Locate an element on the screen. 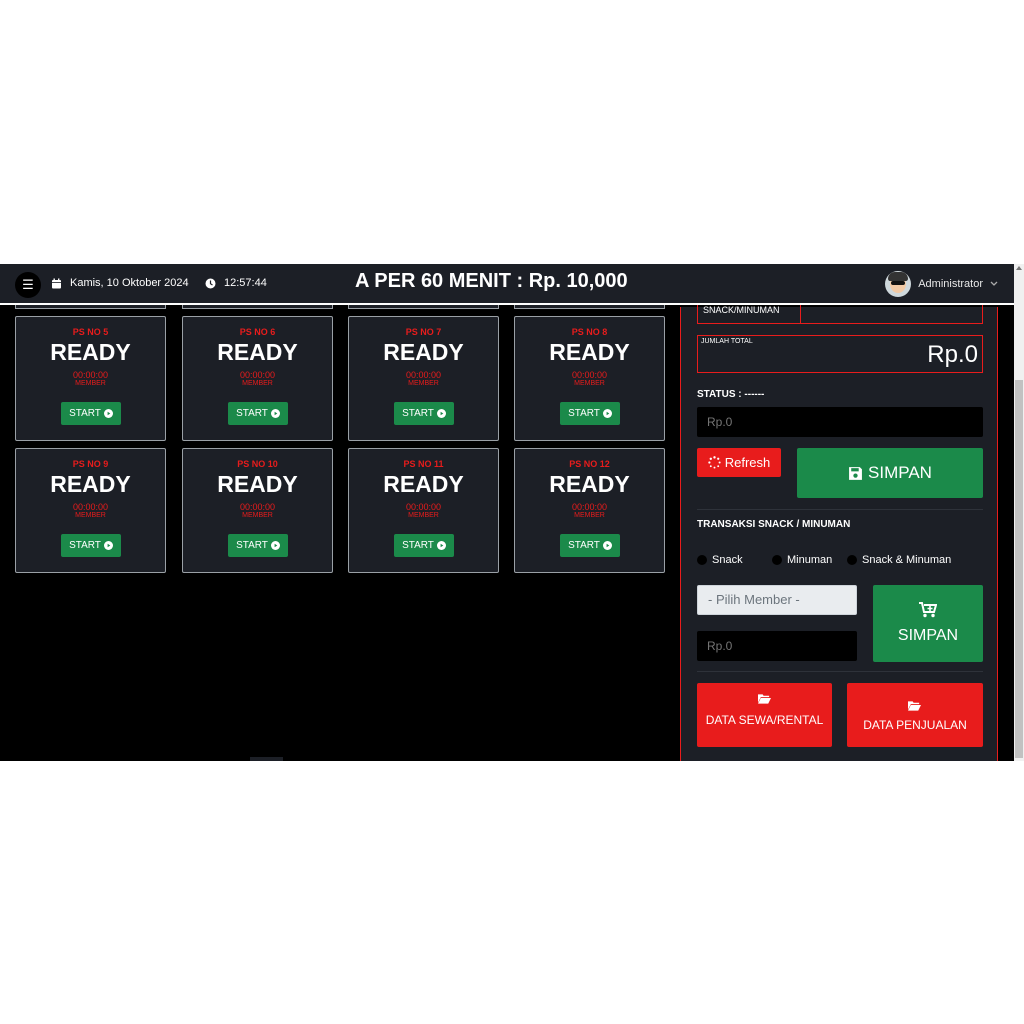 The image size is (1024, 1024). save-button: SIMPAN is located at coordinates (890, 473).